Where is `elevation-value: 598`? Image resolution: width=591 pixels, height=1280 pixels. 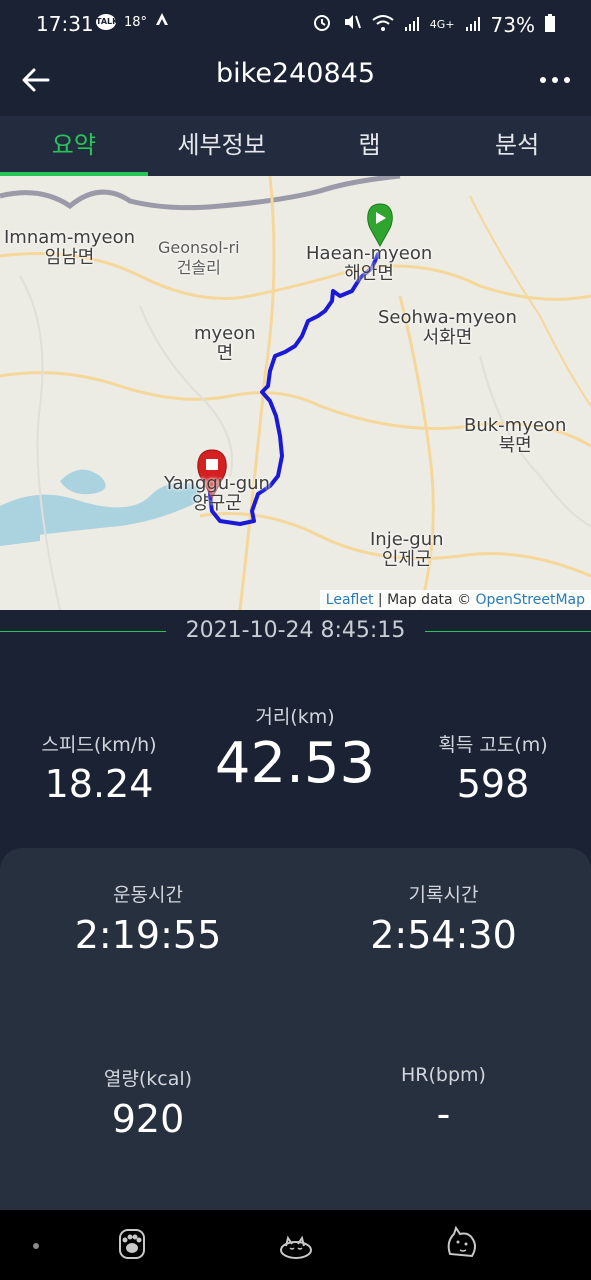
elevation-value: 598 is located at coordinates (493, 784).